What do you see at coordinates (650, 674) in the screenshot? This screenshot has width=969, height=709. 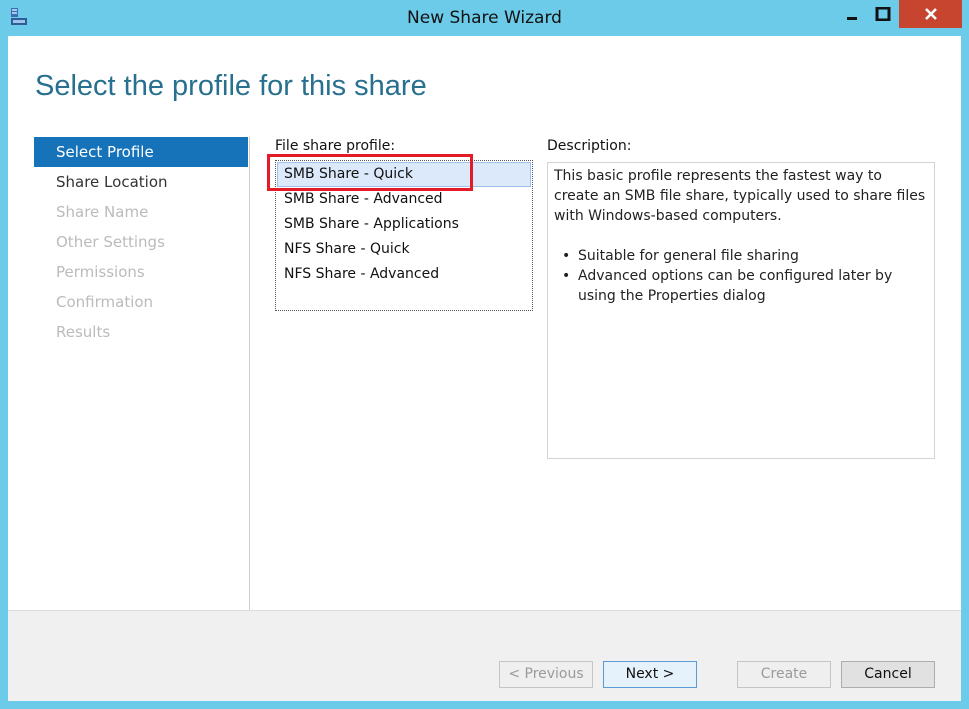 I see `next-button: Next >` at bounding box center [650, 674].